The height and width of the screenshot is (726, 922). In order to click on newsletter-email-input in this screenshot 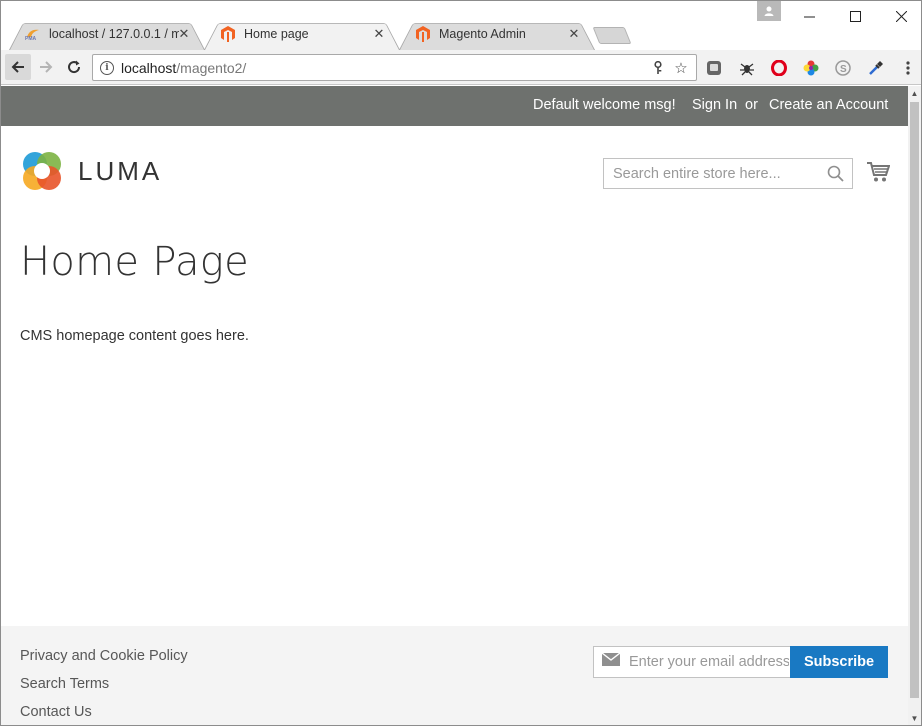, I will do `click(709, 662)`.